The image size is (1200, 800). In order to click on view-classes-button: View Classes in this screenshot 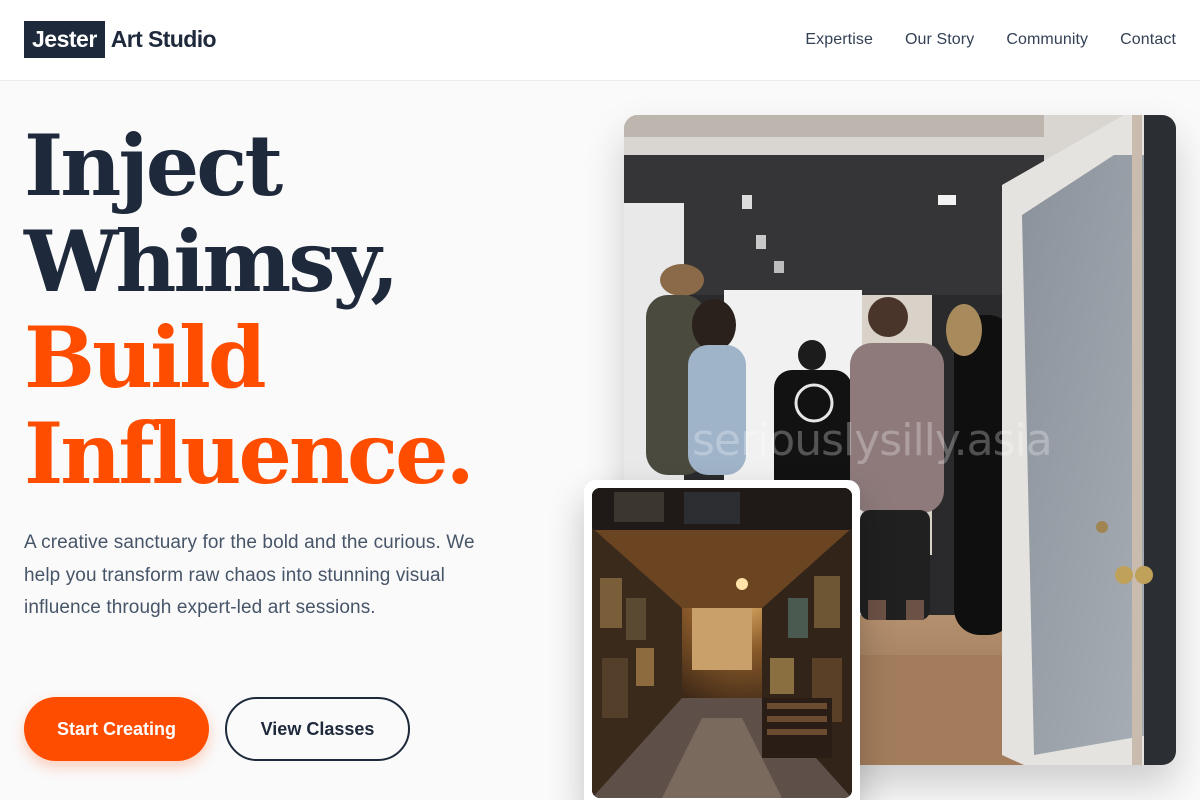, I will do `click(317, 729)`.